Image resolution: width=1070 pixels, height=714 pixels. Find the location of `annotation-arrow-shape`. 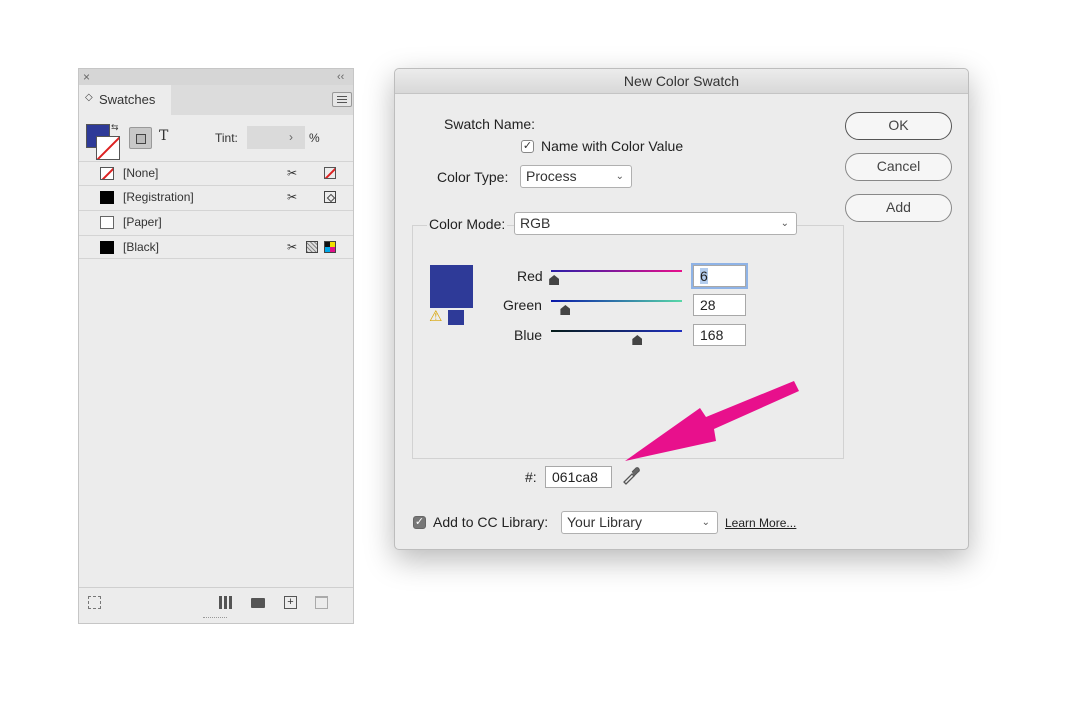

annotation-arrow-shape is located at coordinates (712, 421).